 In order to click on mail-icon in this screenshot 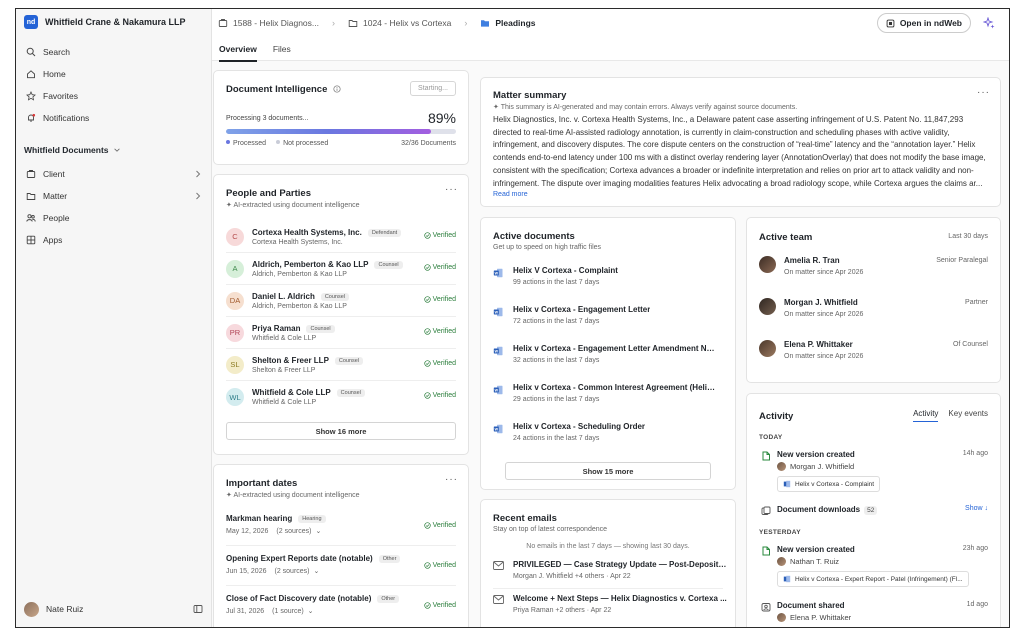, I will do `click(503, 600)`.